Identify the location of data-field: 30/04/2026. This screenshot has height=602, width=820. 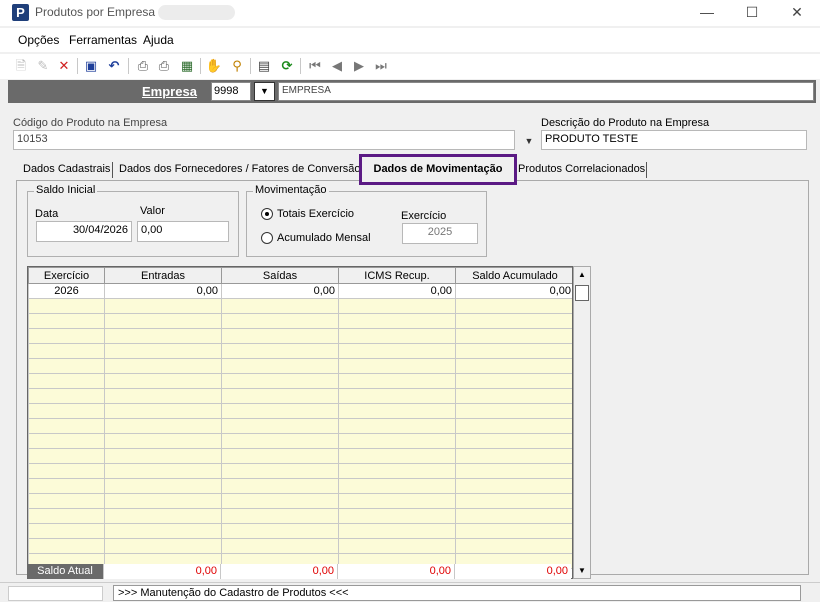
(84, 231).